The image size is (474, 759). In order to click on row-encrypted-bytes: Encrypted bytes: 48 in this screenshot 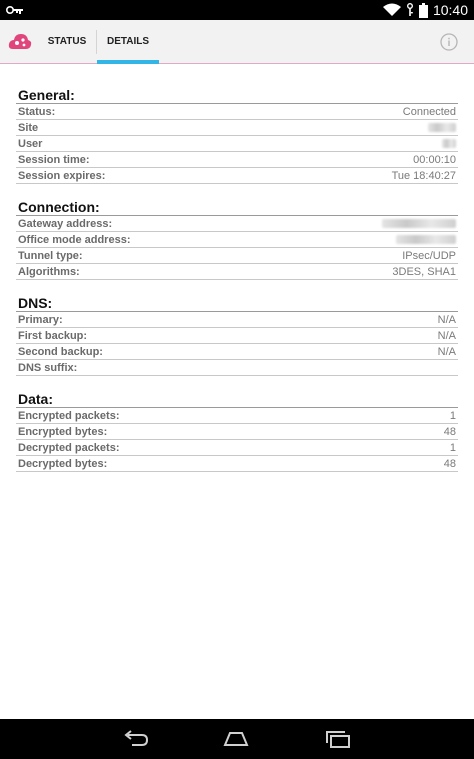, I will do `click(237, 432)`.